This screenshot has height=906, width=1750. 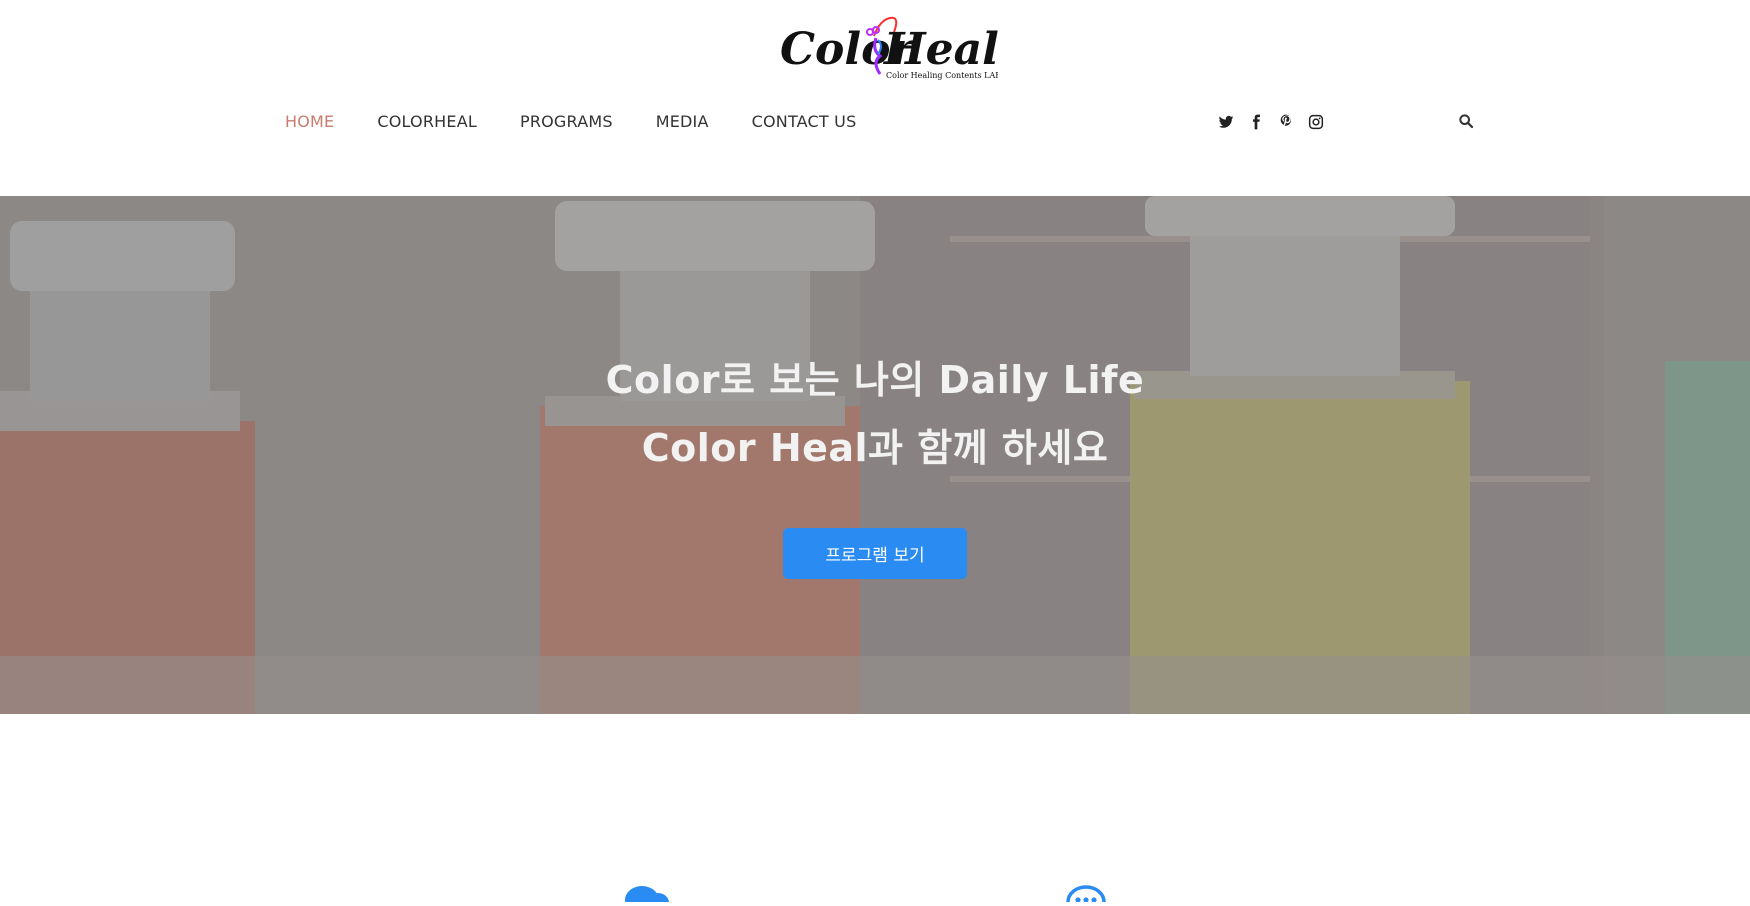 What do you see at coordinates (875, 448) in the screenshot?
I see `hero-line-2: Color Heal과 함께 하세요` at bounding box center [875, 448].